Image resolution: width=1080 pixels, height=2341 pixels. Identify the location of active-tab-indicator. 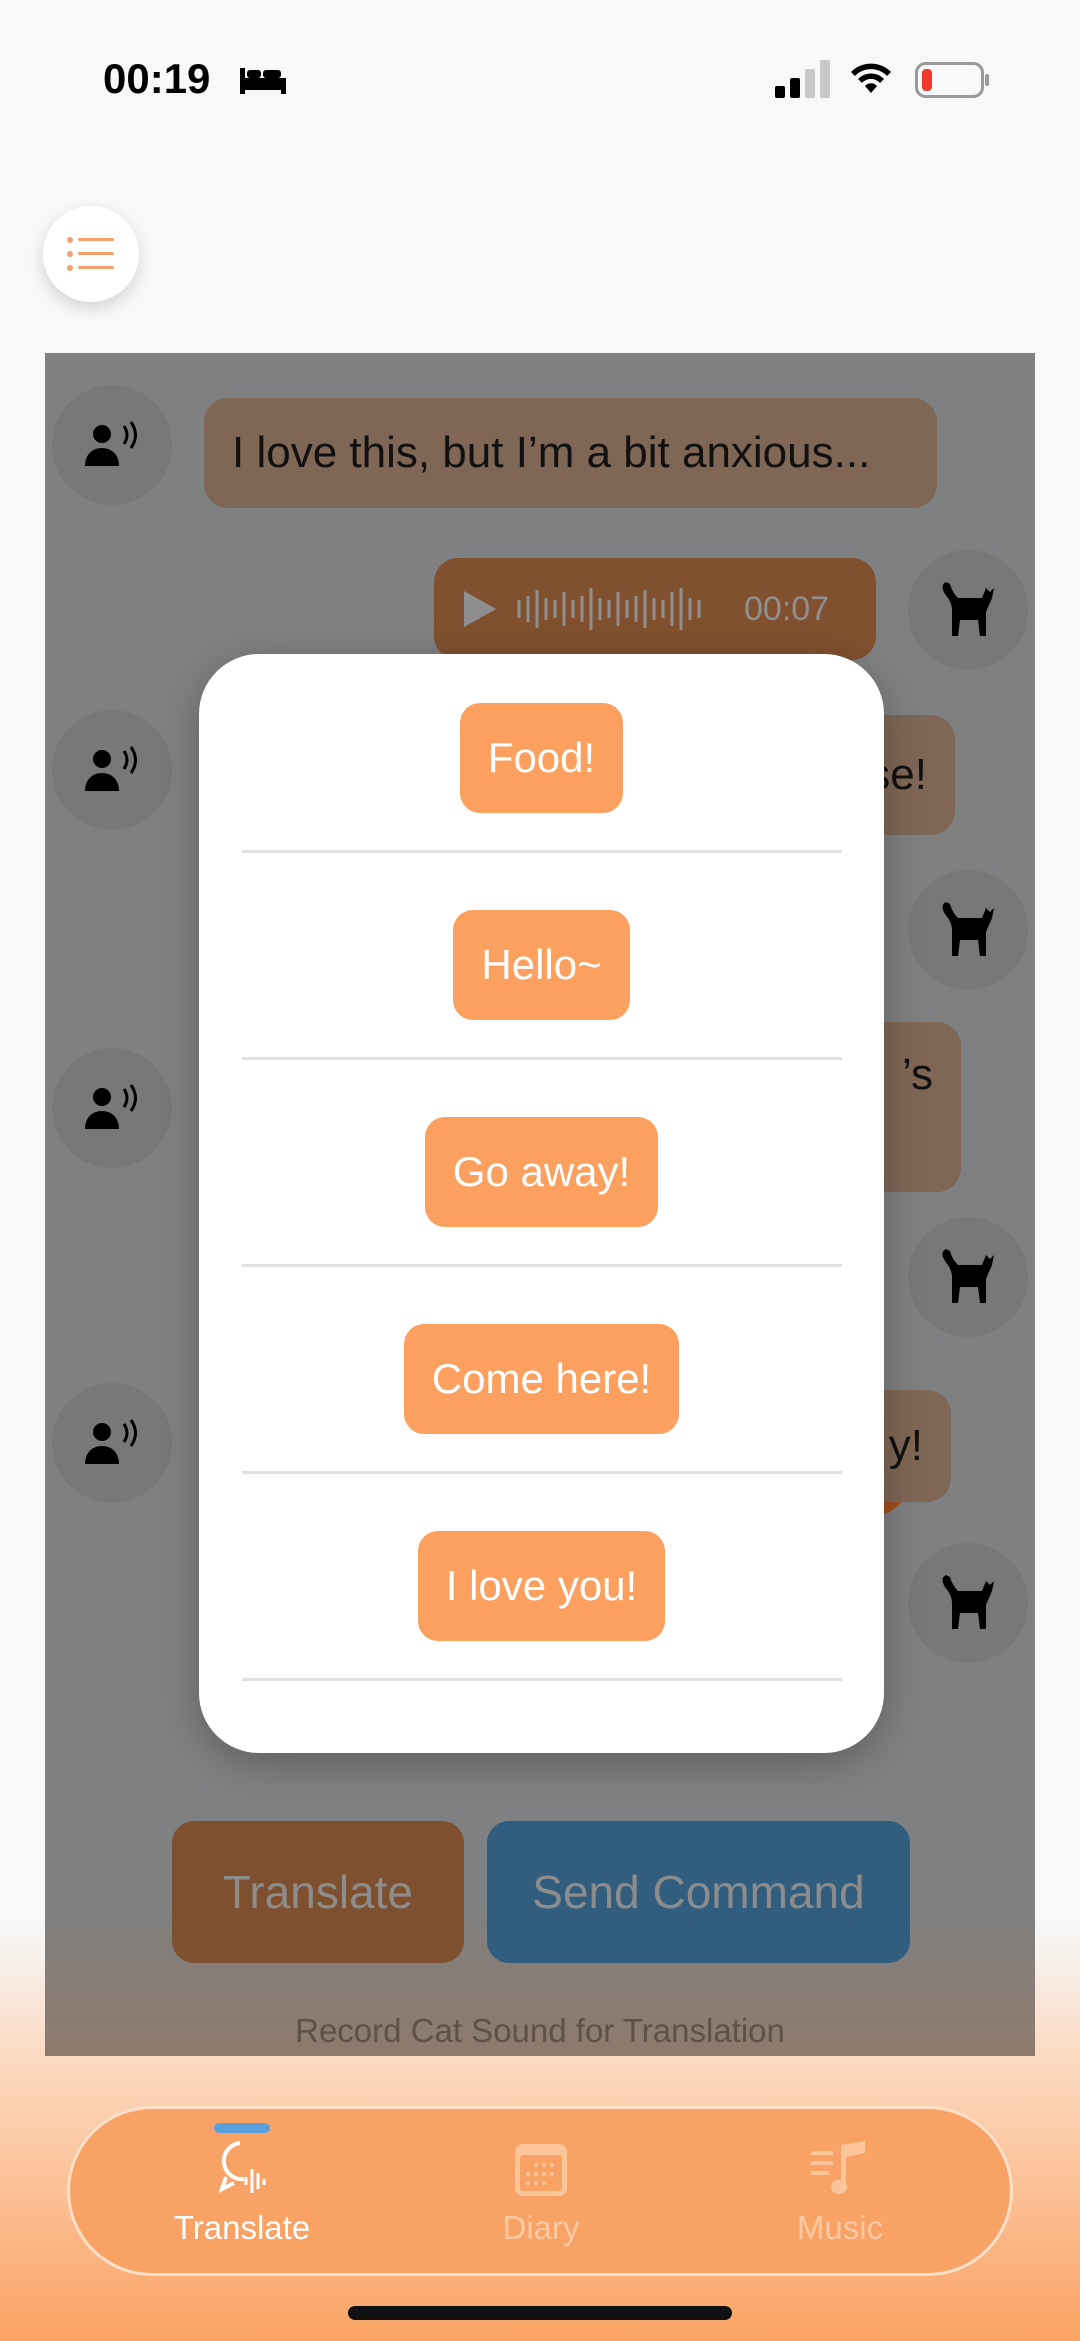
(242, 2128).